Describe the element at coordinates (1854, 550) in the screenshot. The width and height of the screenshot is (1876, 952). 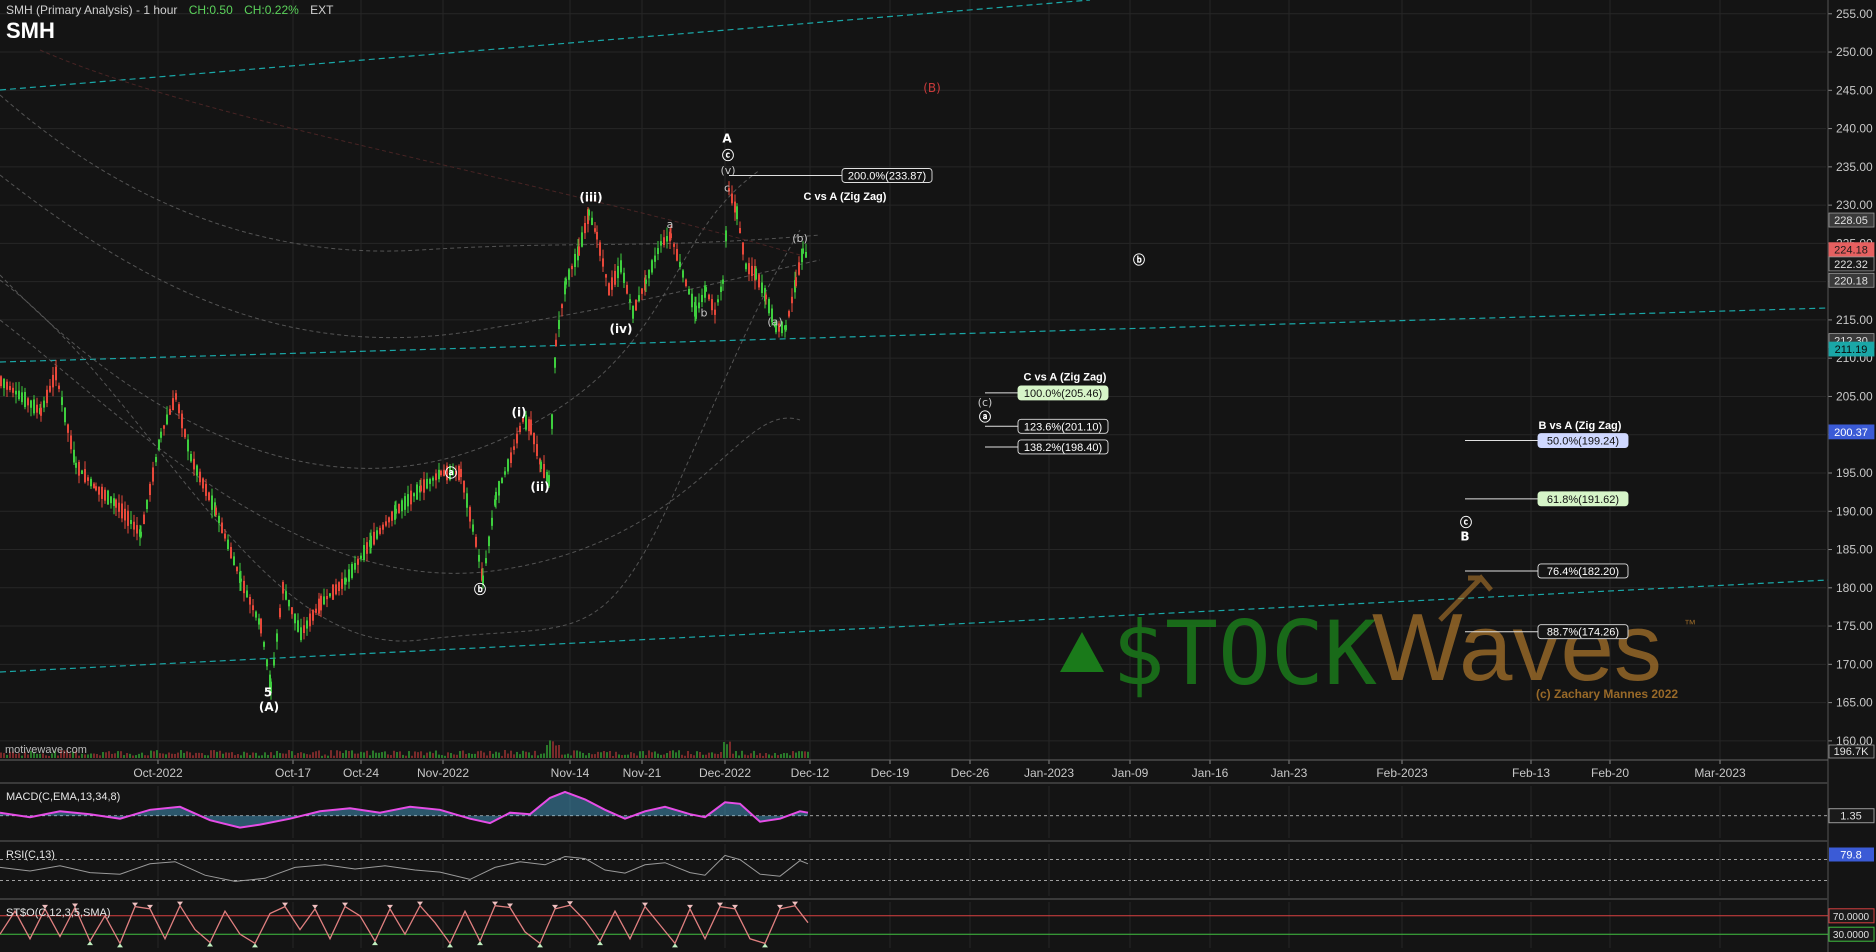
I see `price-tick-label: 185.00` at that location.